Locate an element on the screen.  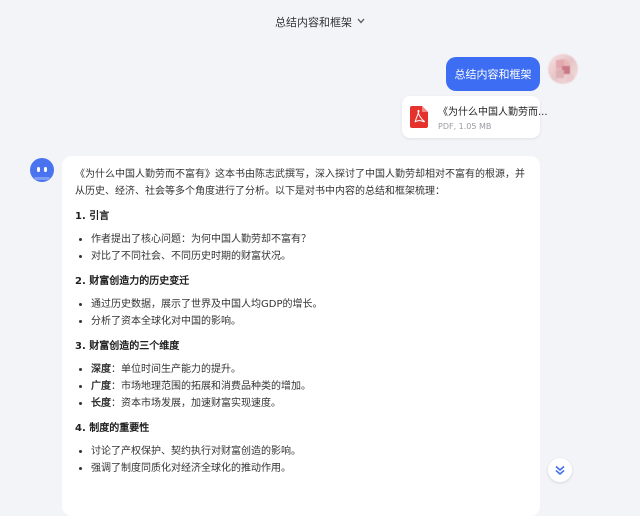
user-message-bubble: 总结内容和框架 is located at coordinates (493, 74).